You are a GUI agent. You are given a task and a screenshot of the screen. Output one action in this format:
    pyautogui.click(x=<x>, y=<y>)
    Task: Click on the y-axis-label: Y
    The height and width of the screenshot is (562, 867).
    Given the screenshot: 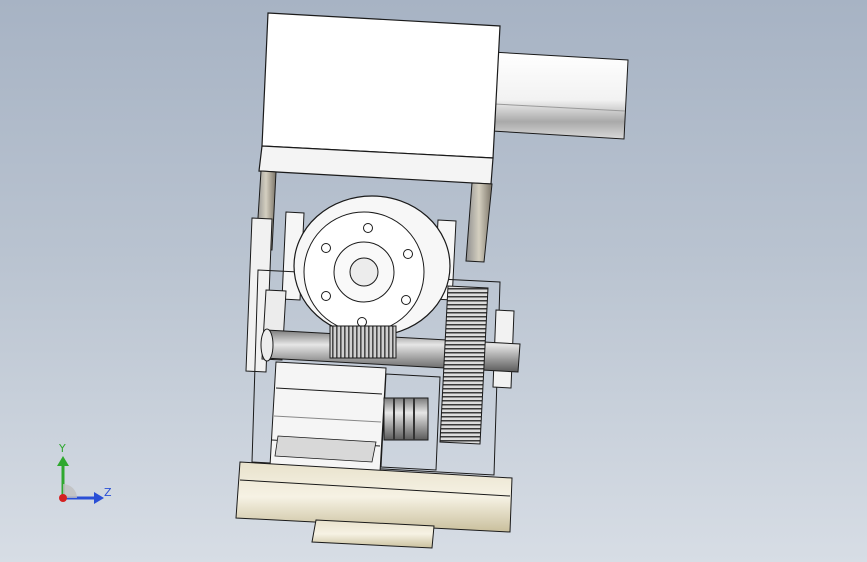 What is the action you would take?
    pyautogui.click(x=62, y=448)
    